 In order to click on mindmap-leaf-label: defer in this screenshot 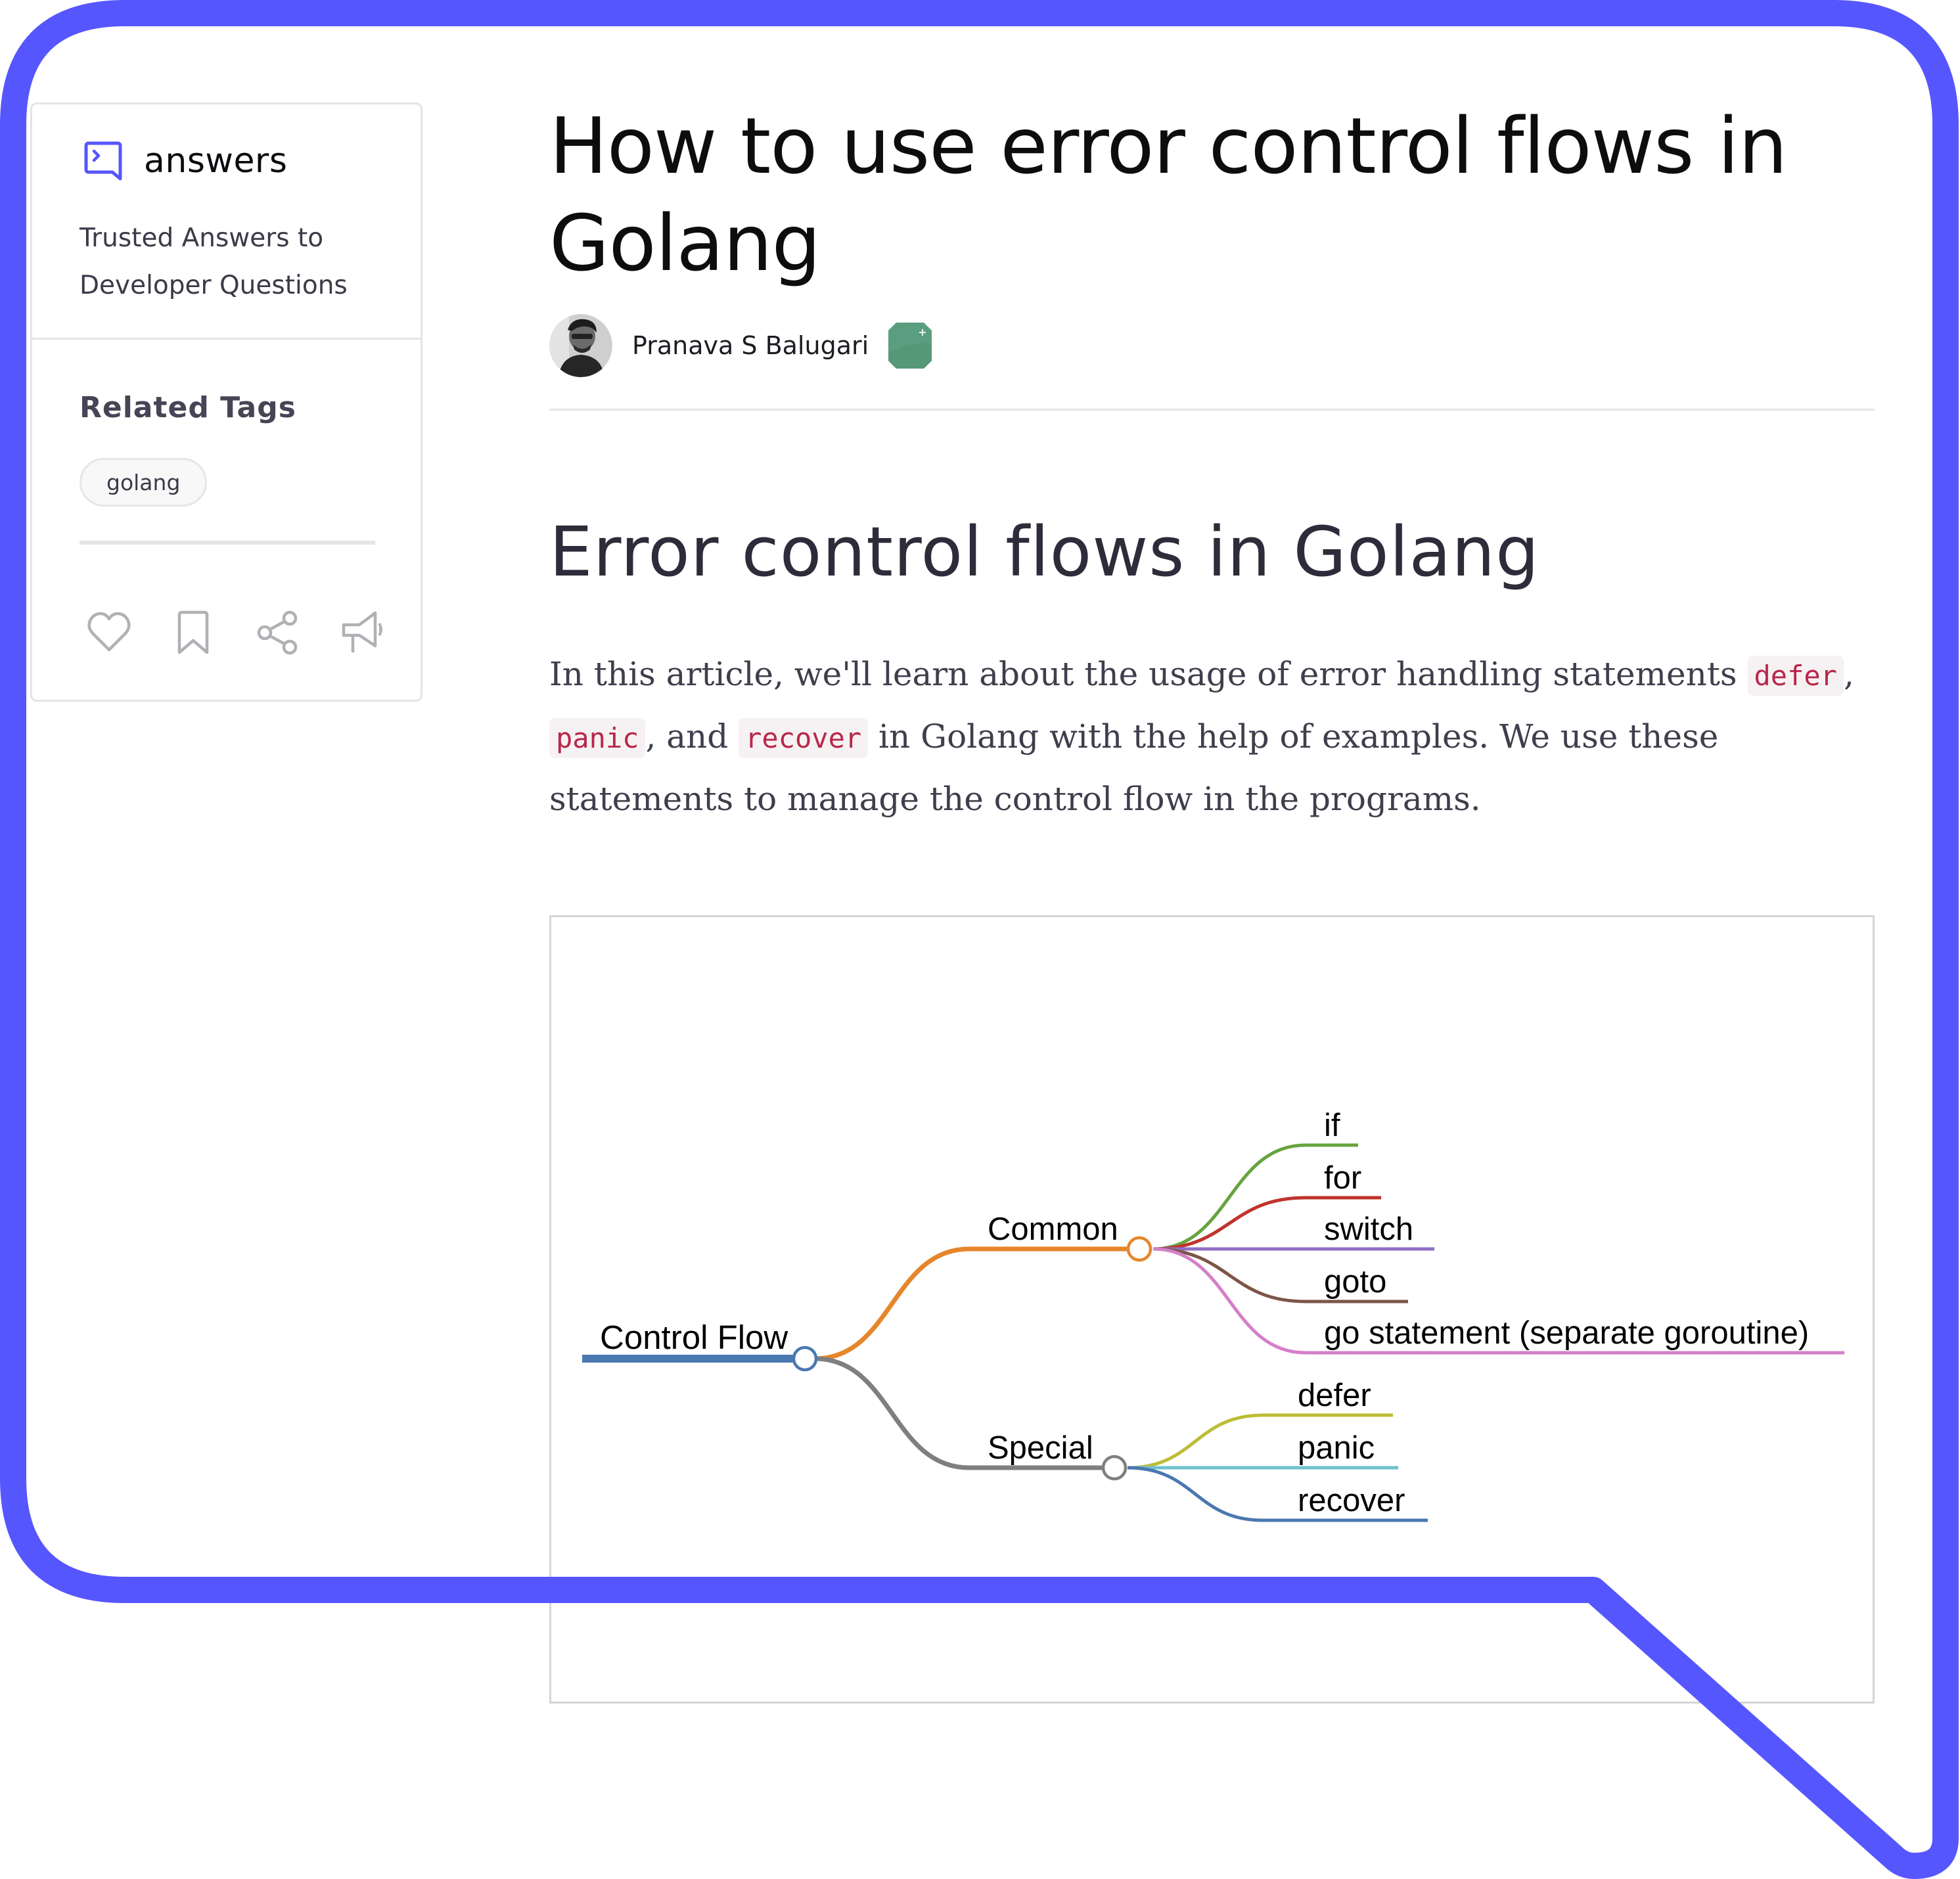, I will do `click(1334, 1395)`.